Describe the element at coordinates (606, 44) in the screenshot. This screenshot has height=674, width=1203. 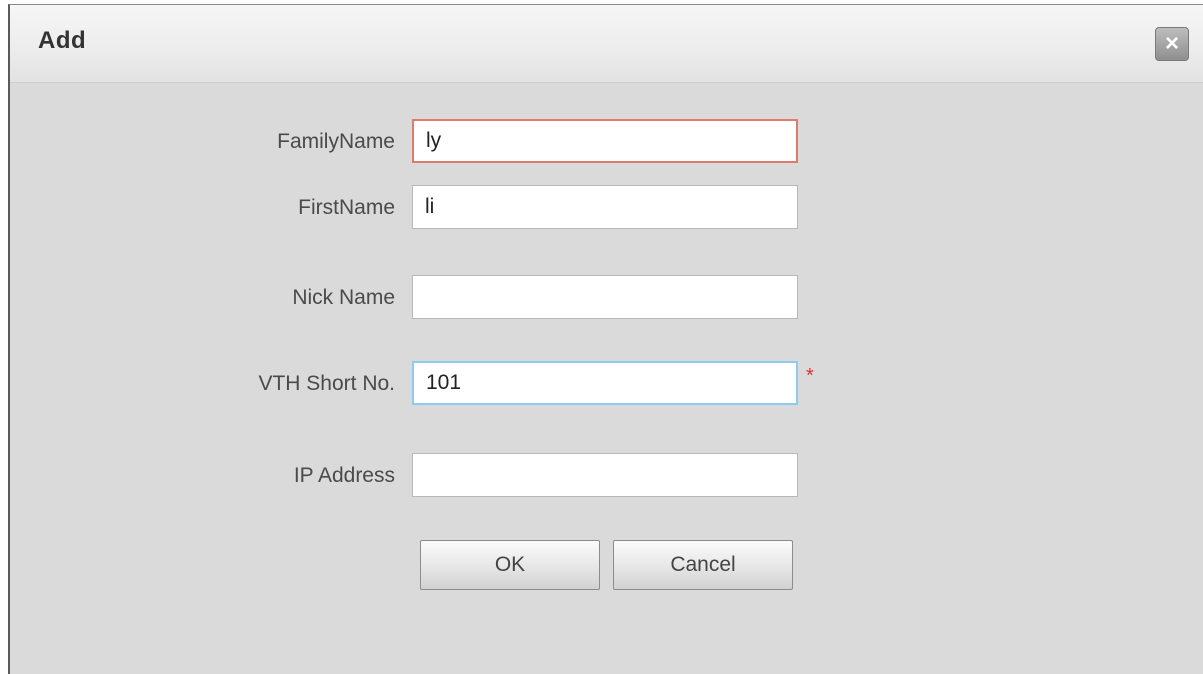
I see `dialog-titlebar: Add ×` at that location.